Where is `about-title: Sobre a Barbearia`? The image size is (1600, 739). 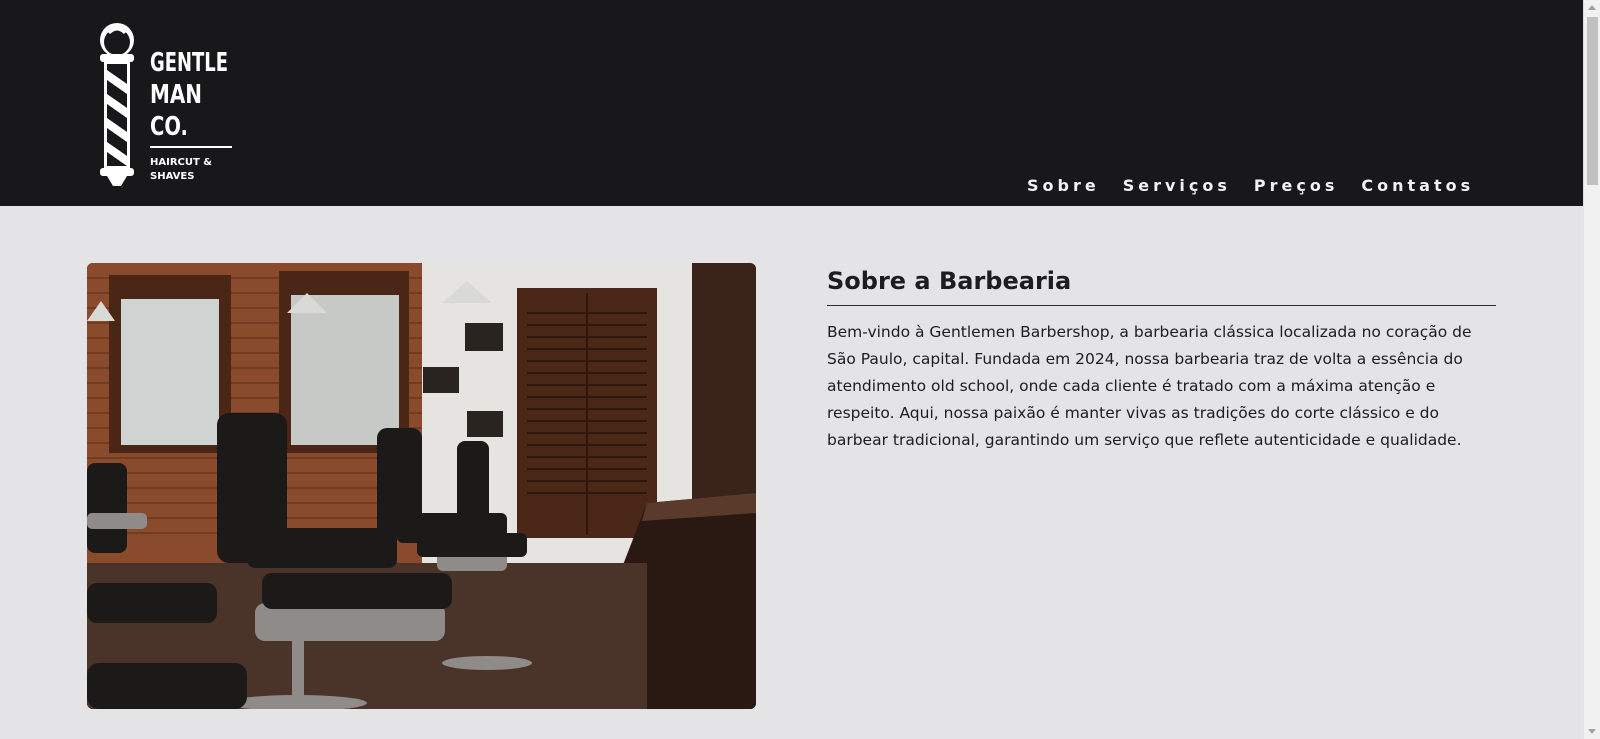 about-title: Sobre a Barbearia is located at coordinates (949, 281).